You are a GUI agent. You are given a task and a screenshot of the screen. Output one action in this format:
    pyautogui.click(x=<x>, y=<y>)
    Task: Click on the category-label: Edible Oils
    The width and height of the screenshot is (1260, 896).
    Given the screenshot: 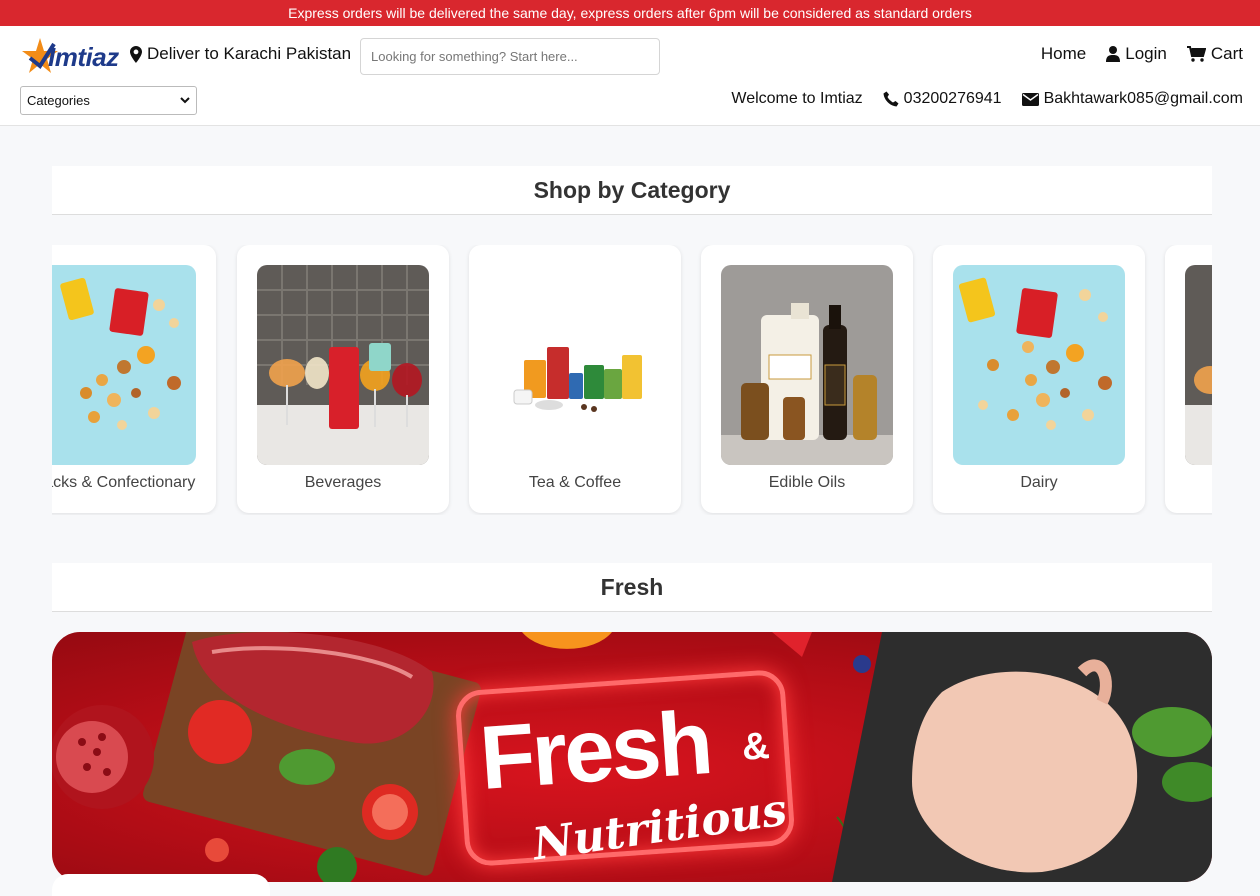 What is the action you would take?
    pyautogui.click(x=807, y=482)
    